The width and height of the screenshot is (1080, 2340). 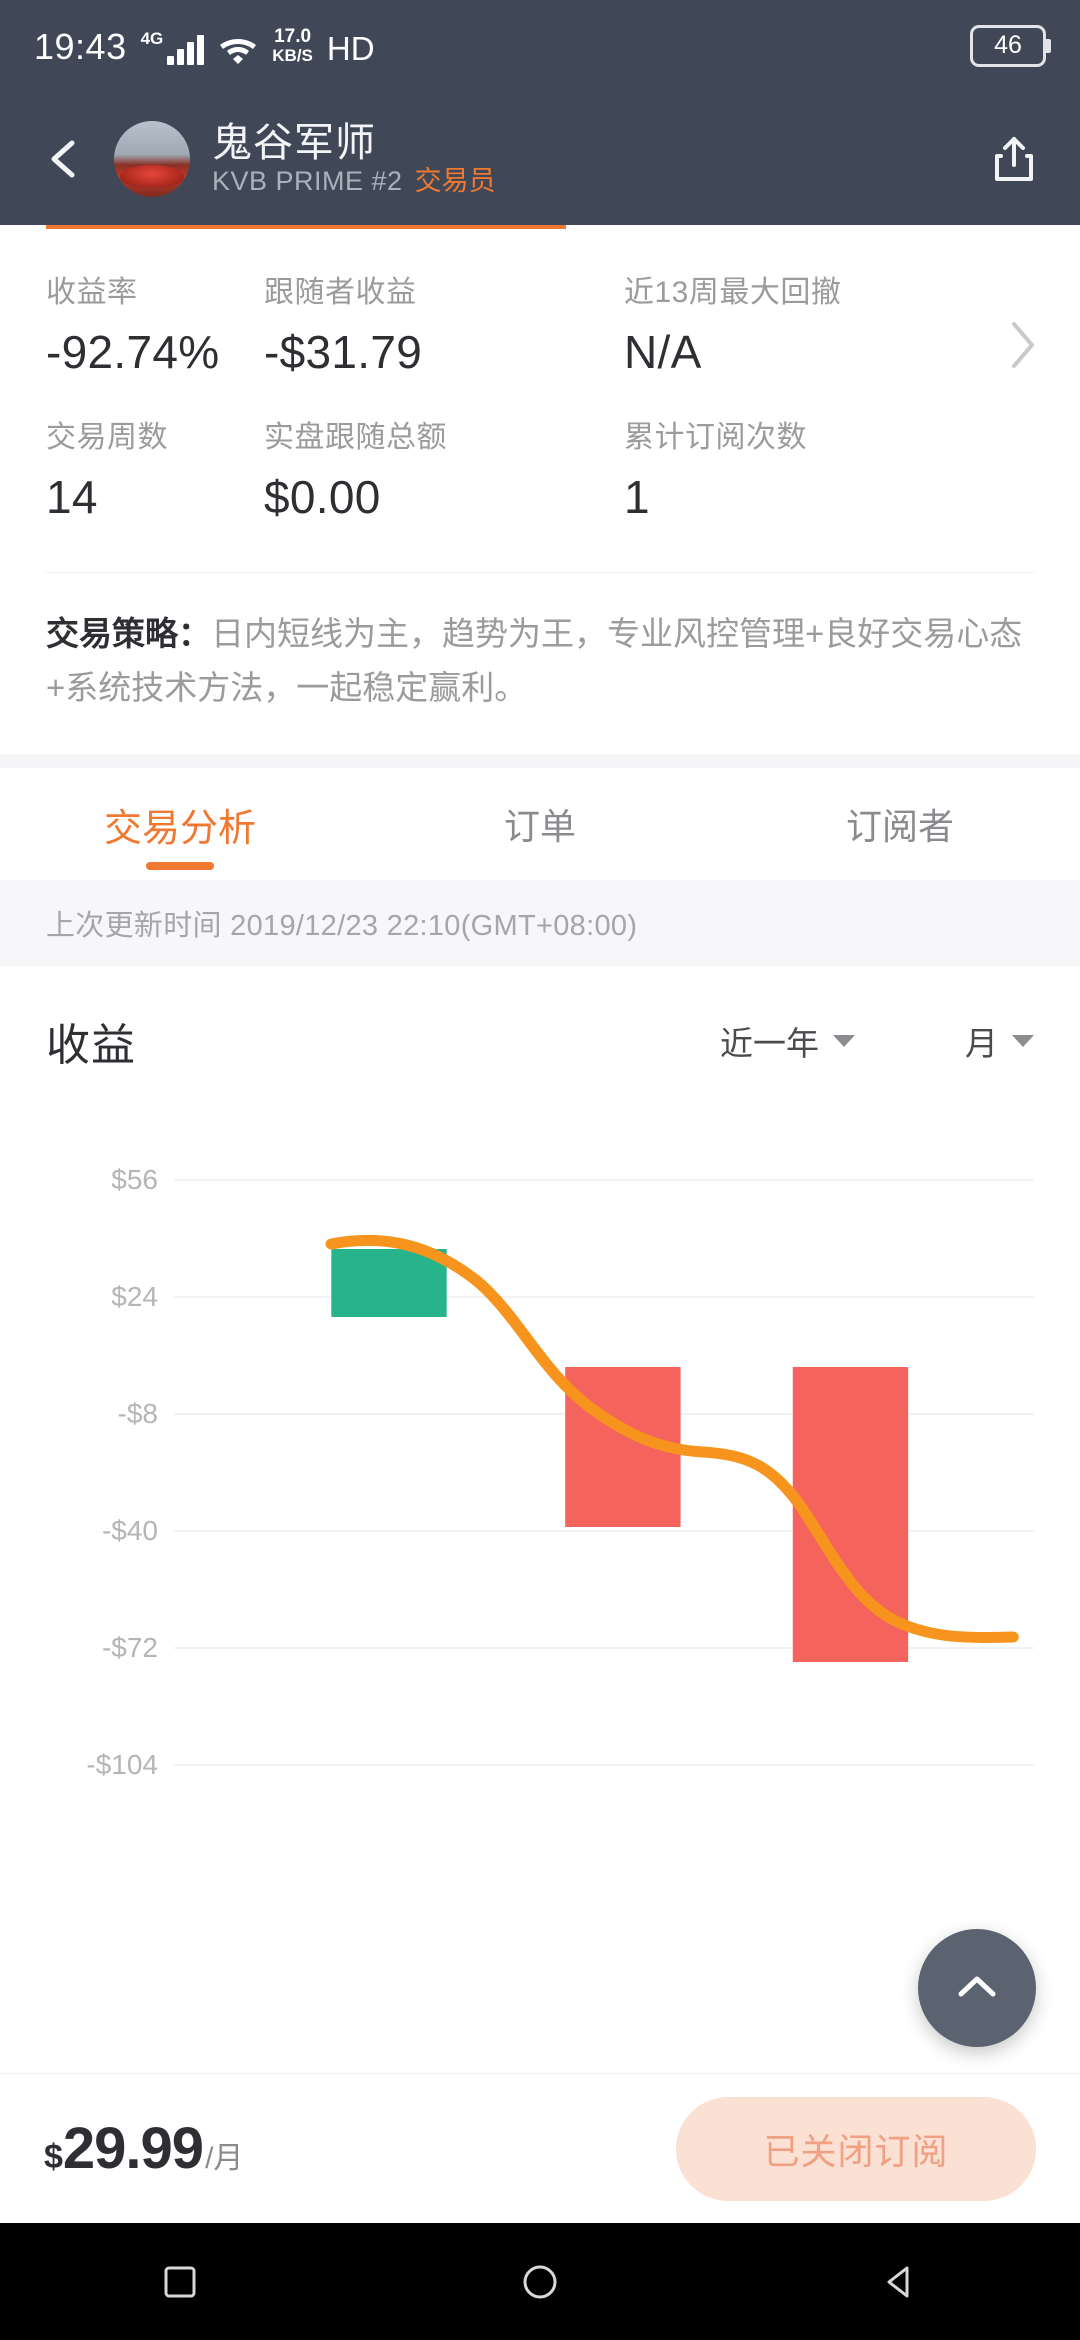 What do you see at coordinates (307, 180) in the screenshot?
I see `account-label: KVB PRIME #2` at bounding box center [307, 180].